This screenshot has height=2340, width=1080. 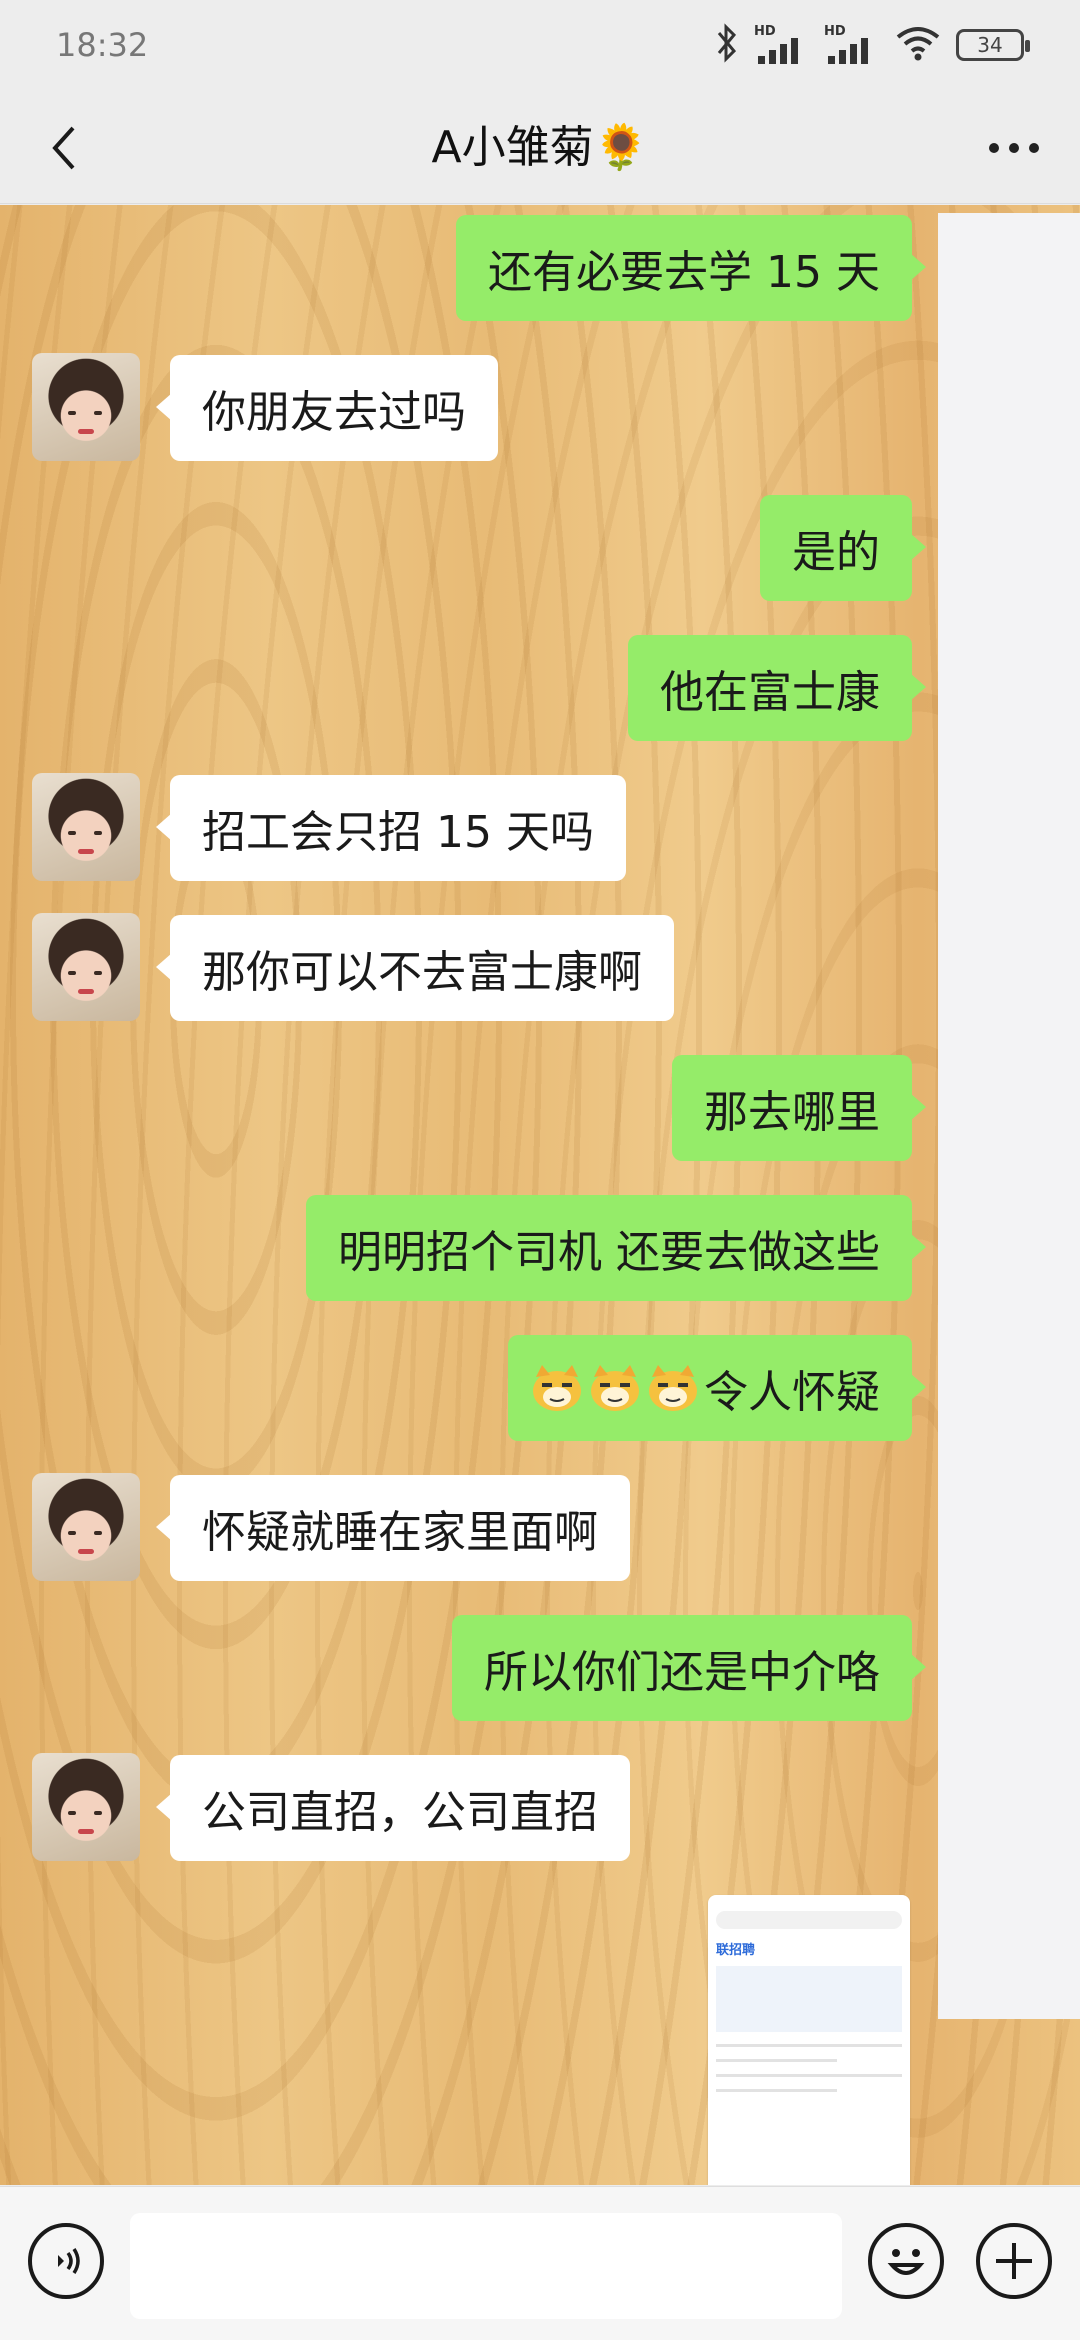 What do you see at coordinates (609, 1252) in the screenshot?
I see `message-text: 明明招个司机 还要去做这些` at bounding box center [609, 1252].